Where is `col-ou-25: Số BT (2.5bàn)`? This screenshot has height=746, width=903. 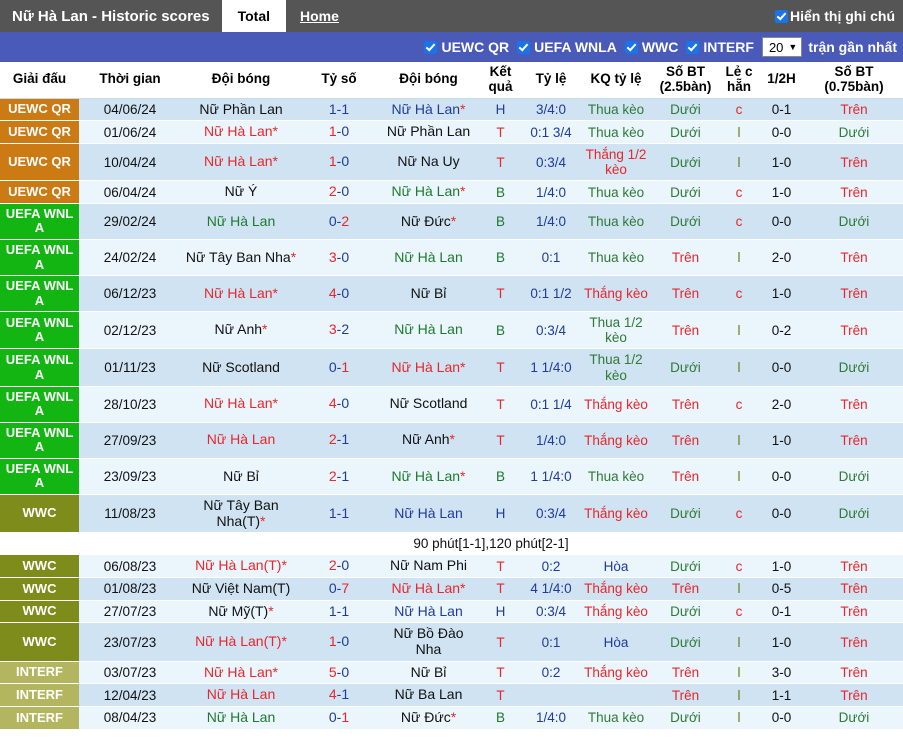 col-ou-25: Số BT (2.5bàn) is located at coordinates (685, 80).